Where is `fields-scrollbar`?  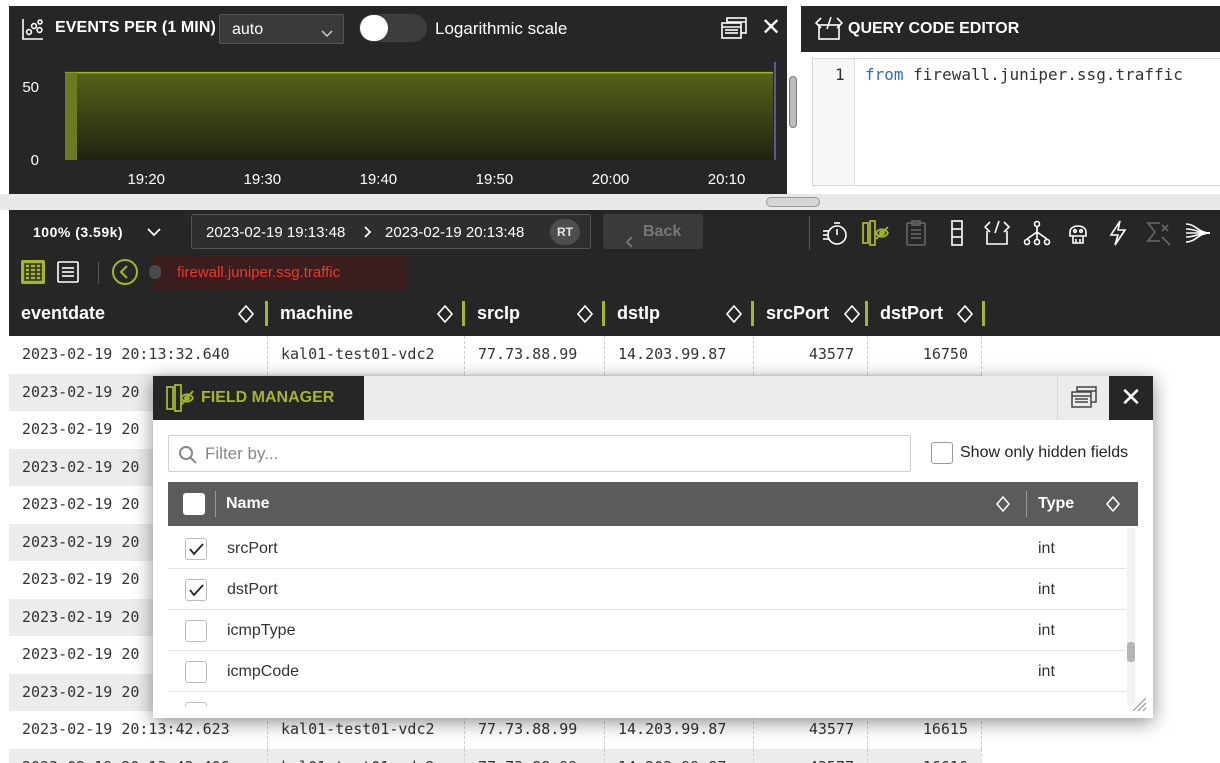 fields-scrollbar is located at coordinates (1131, 617).